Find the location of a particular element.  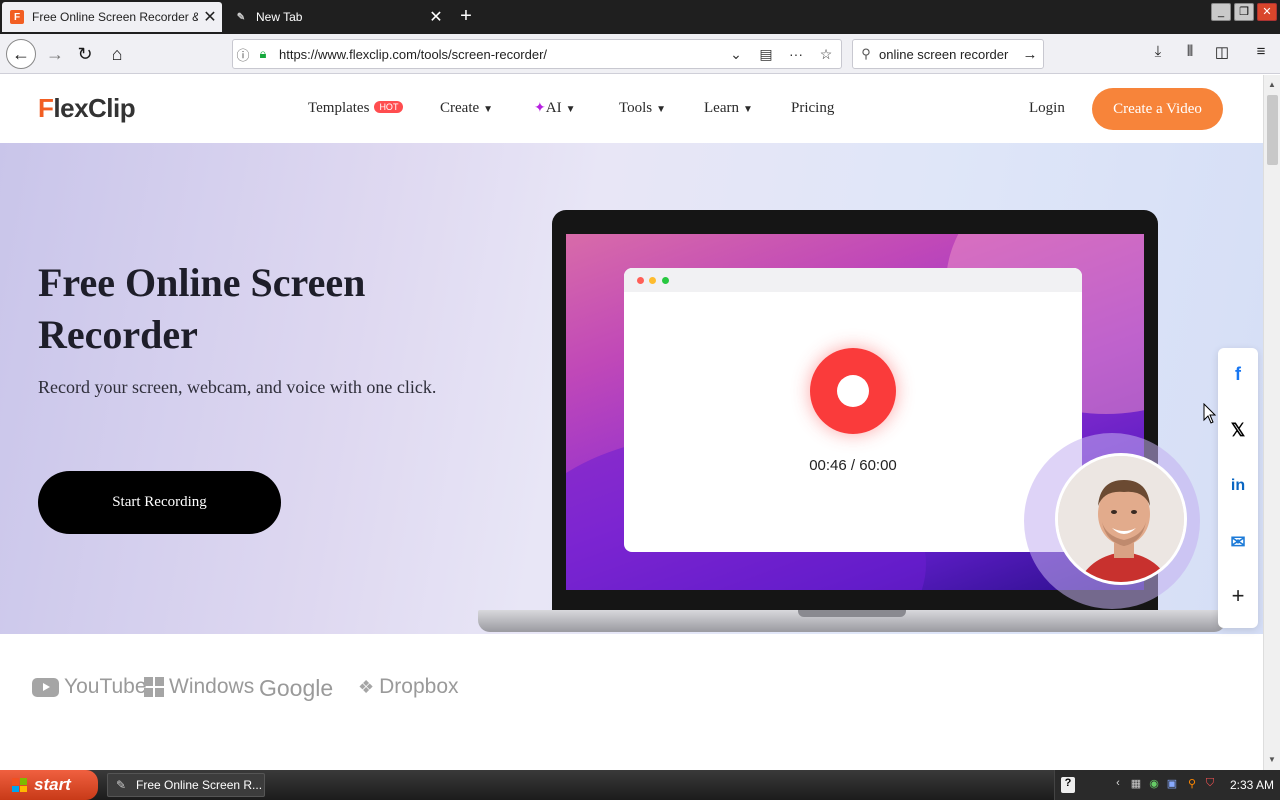

page-actions-icon: ··· is located at coordinates (796, 54).